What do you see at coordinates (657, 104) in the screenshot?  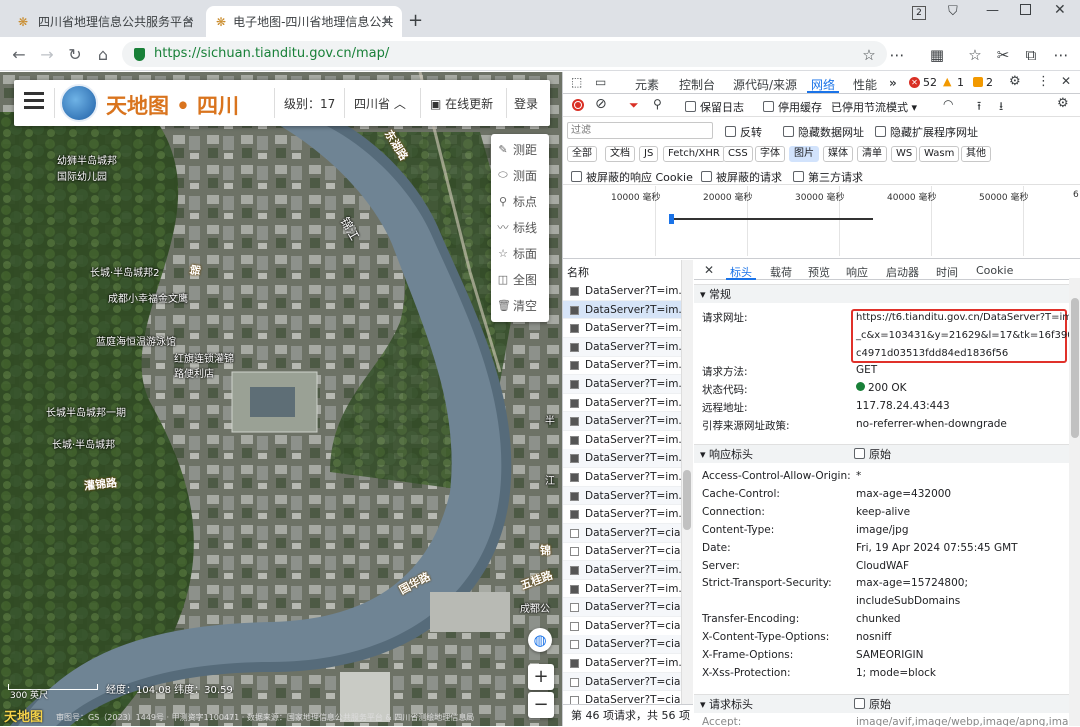 I see `search-icon: ⚲` at bounding box center [657, 104].